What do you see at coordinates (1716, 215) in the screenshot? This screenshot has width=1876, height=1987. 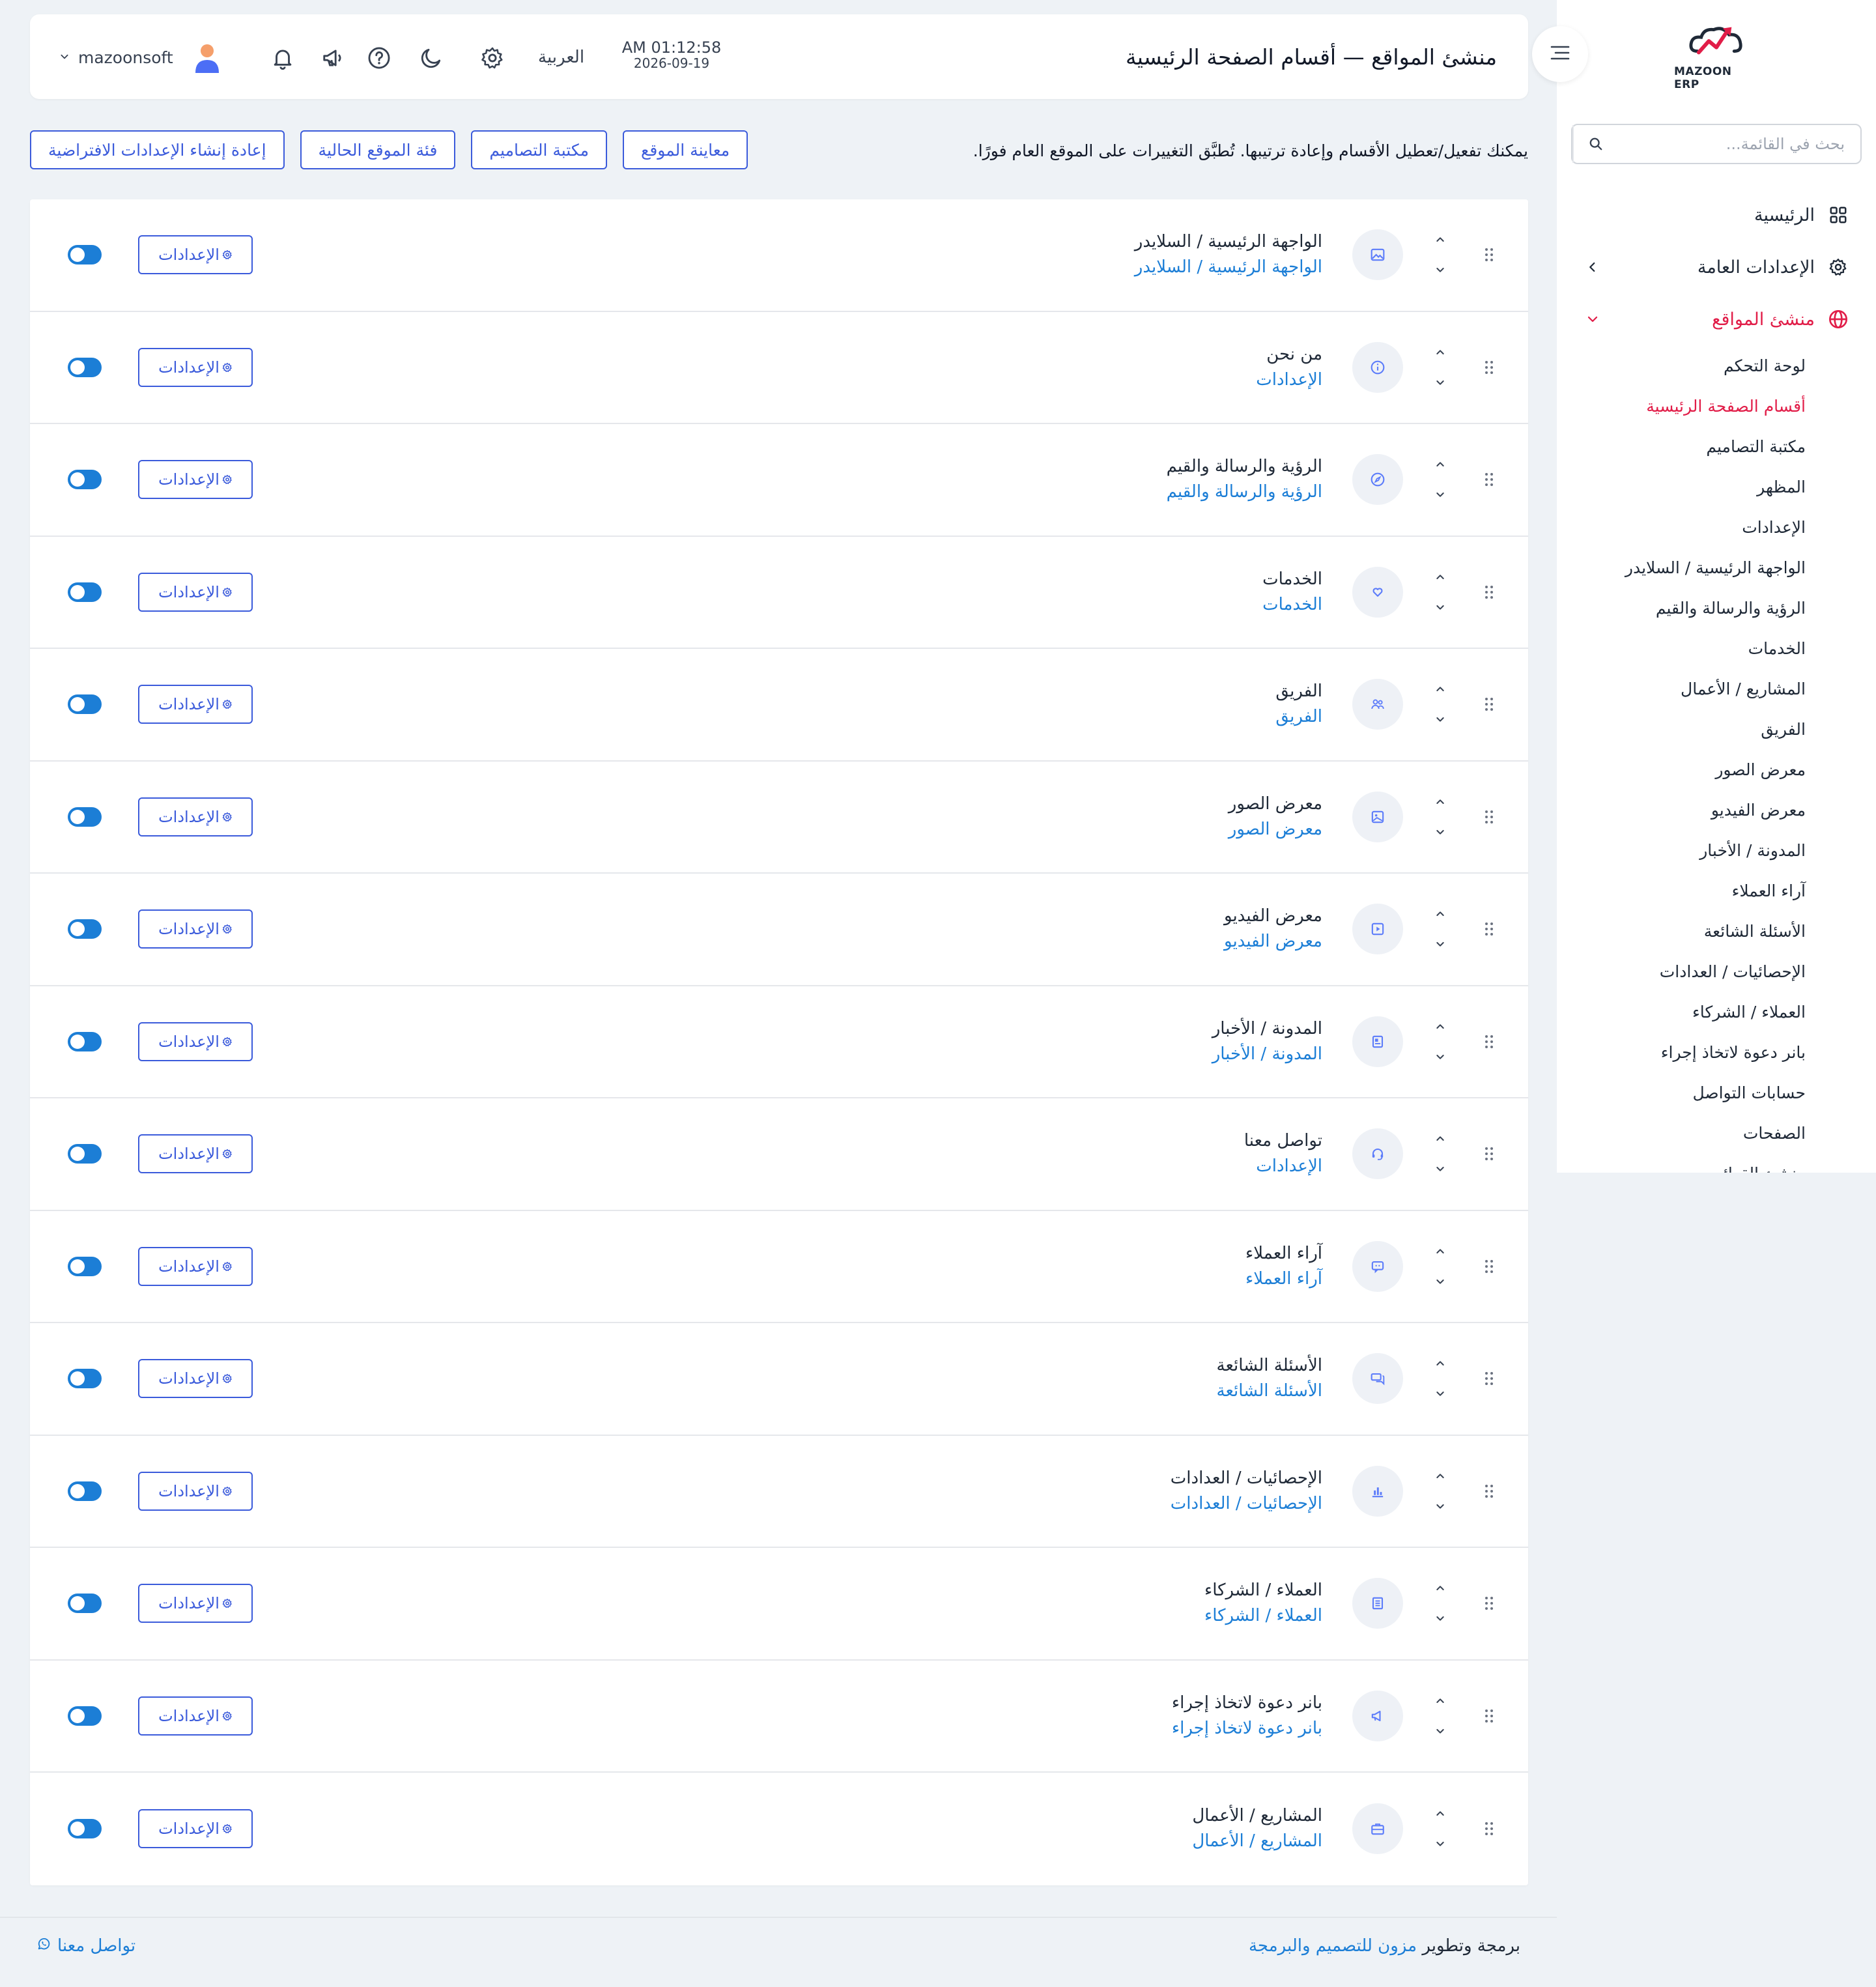 I see `sidebar-item-home: الرئيسية` at bounding box center [1716, 215].